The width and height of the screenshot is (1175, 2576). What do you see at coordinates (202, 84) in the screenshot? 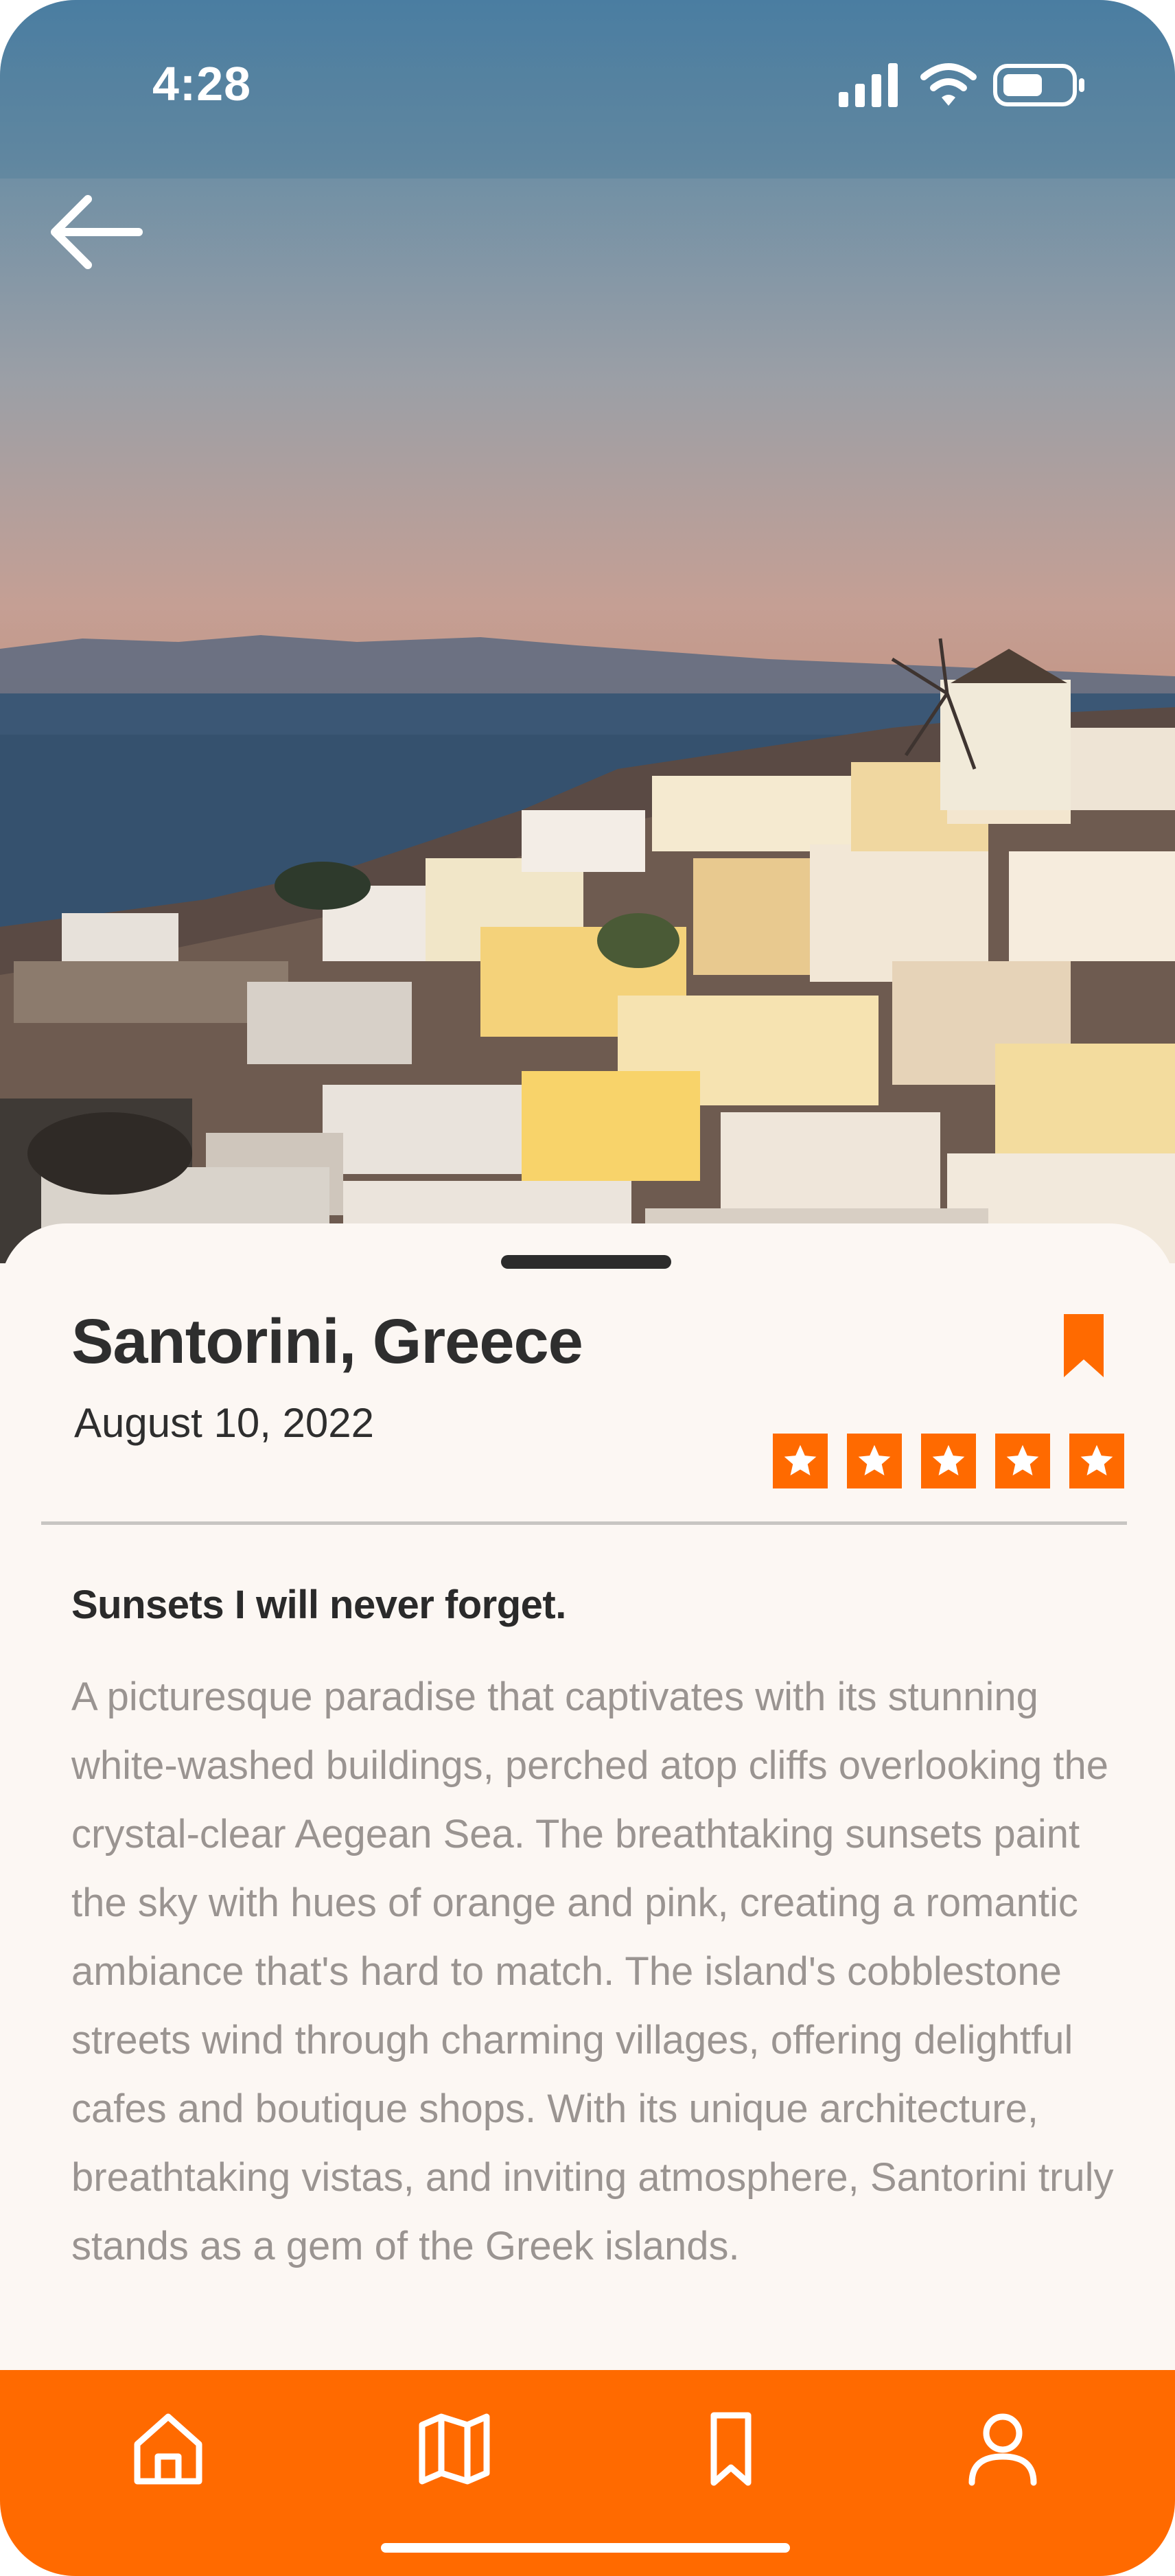
I see `status-time: 4:28` at bounding box center [202, 84].